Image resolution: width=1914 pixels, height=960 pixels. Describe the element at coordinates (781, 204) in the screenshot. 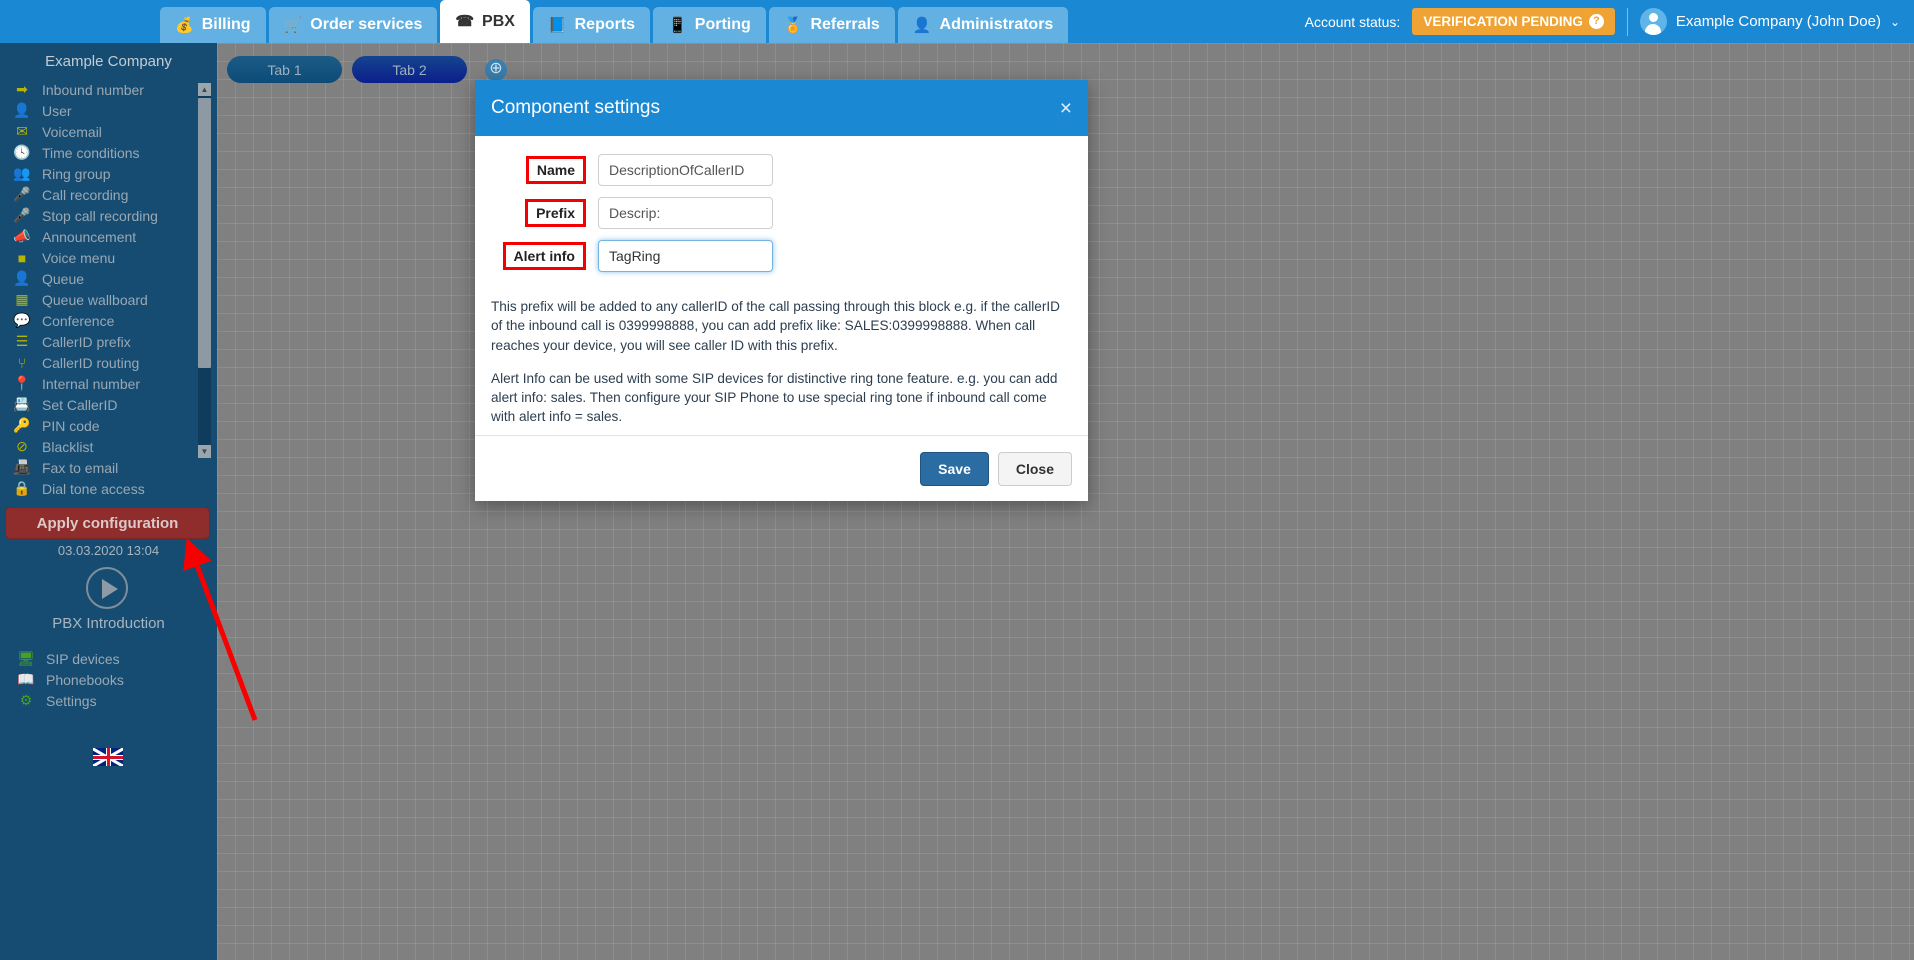

I see `dialog-form: Name Prefix Alert info` at that location.